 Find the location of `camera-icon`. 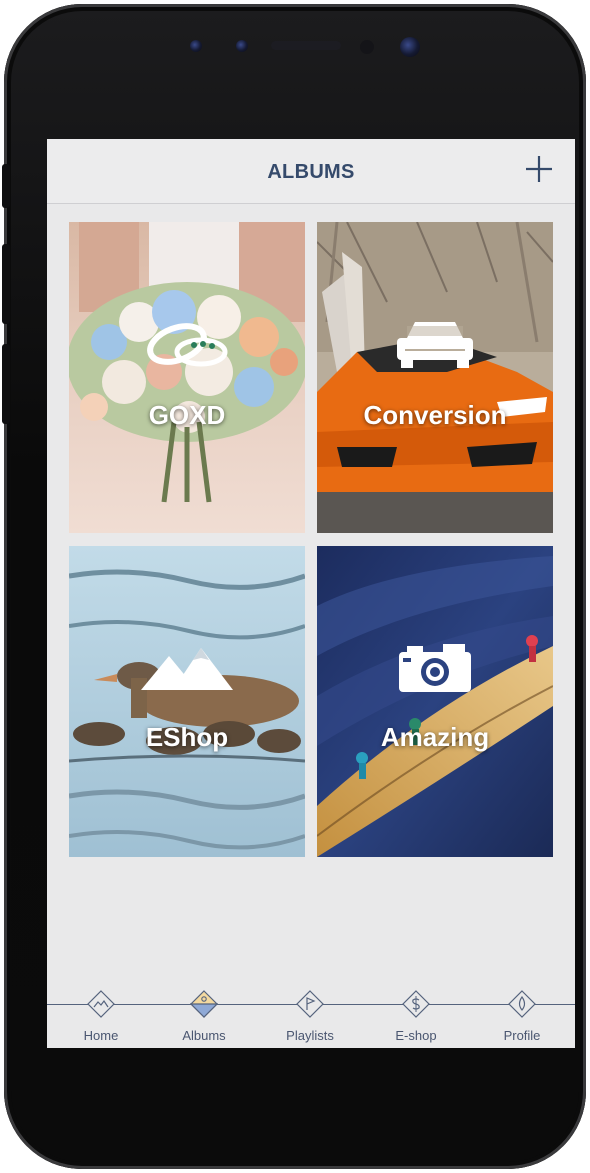

camera-icon is located at coordinates (435, 668).